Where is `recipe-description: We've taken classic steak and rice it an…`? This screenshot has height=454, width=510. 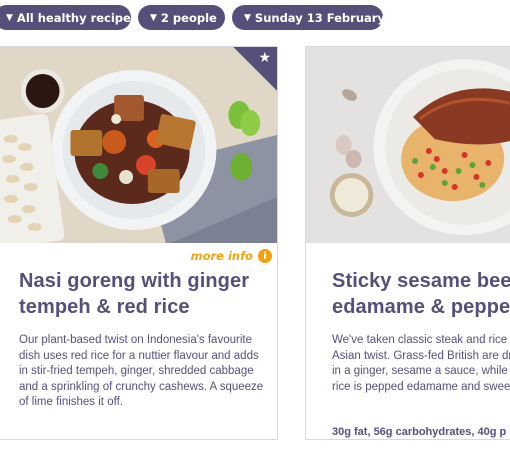 recipe-description: We've taken classic steak and rice it an… is located at coordinates (421, 363).